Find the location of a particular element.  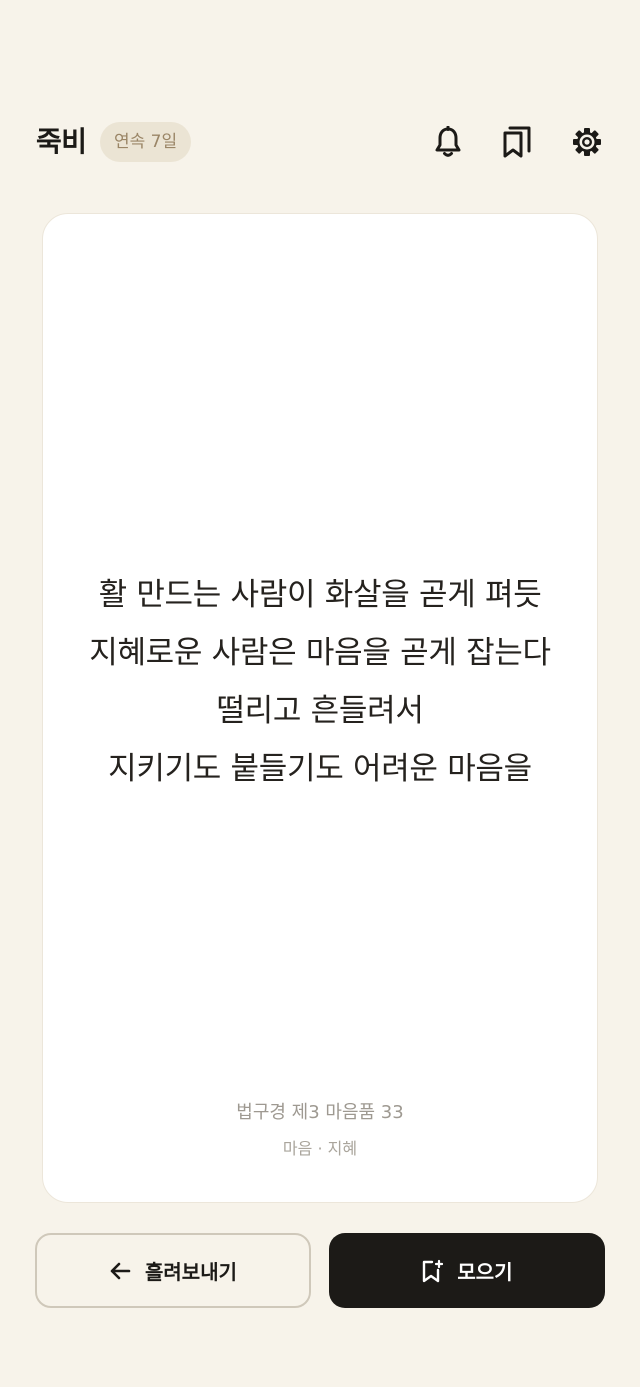

pass-button-label: 흘려보내기 is located at coordinates (191, 1272).